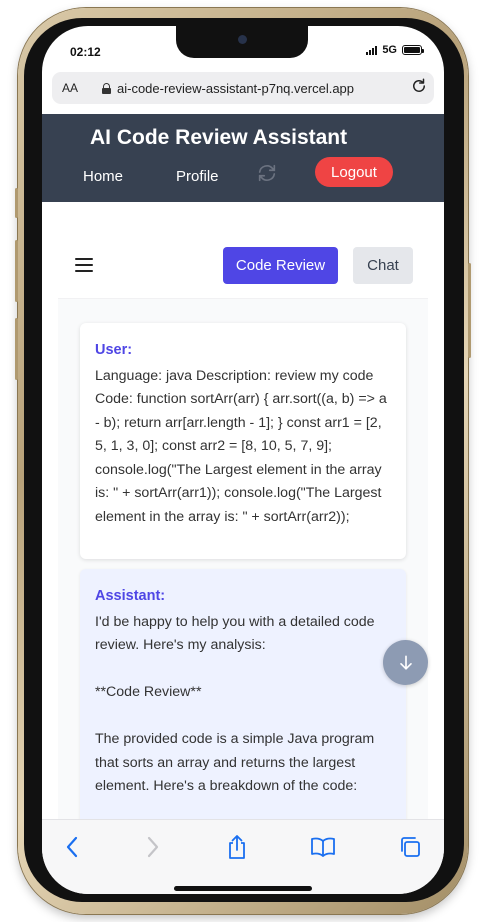 The image size is (488, 922). Describe the element at coordinates (372, 50) in the screenshot. I see `signal-icon` at that location.